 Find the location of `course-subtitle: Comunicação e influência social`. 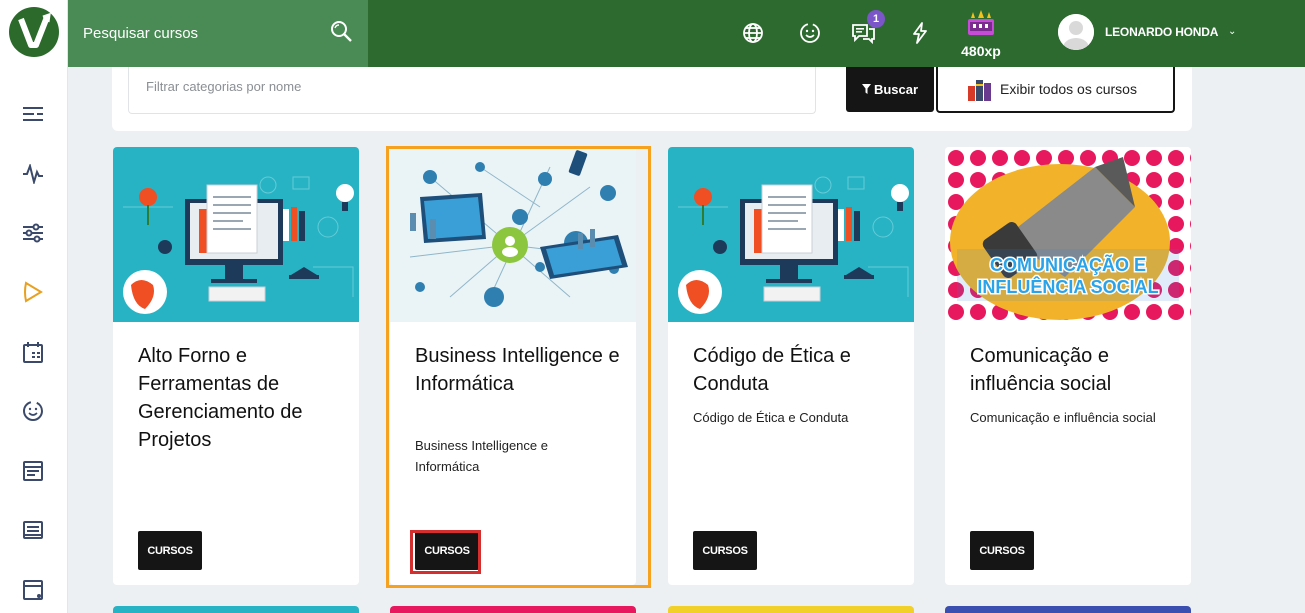

course-subtitle: Comunicação e influência social is located at coordinates (1063, 417).